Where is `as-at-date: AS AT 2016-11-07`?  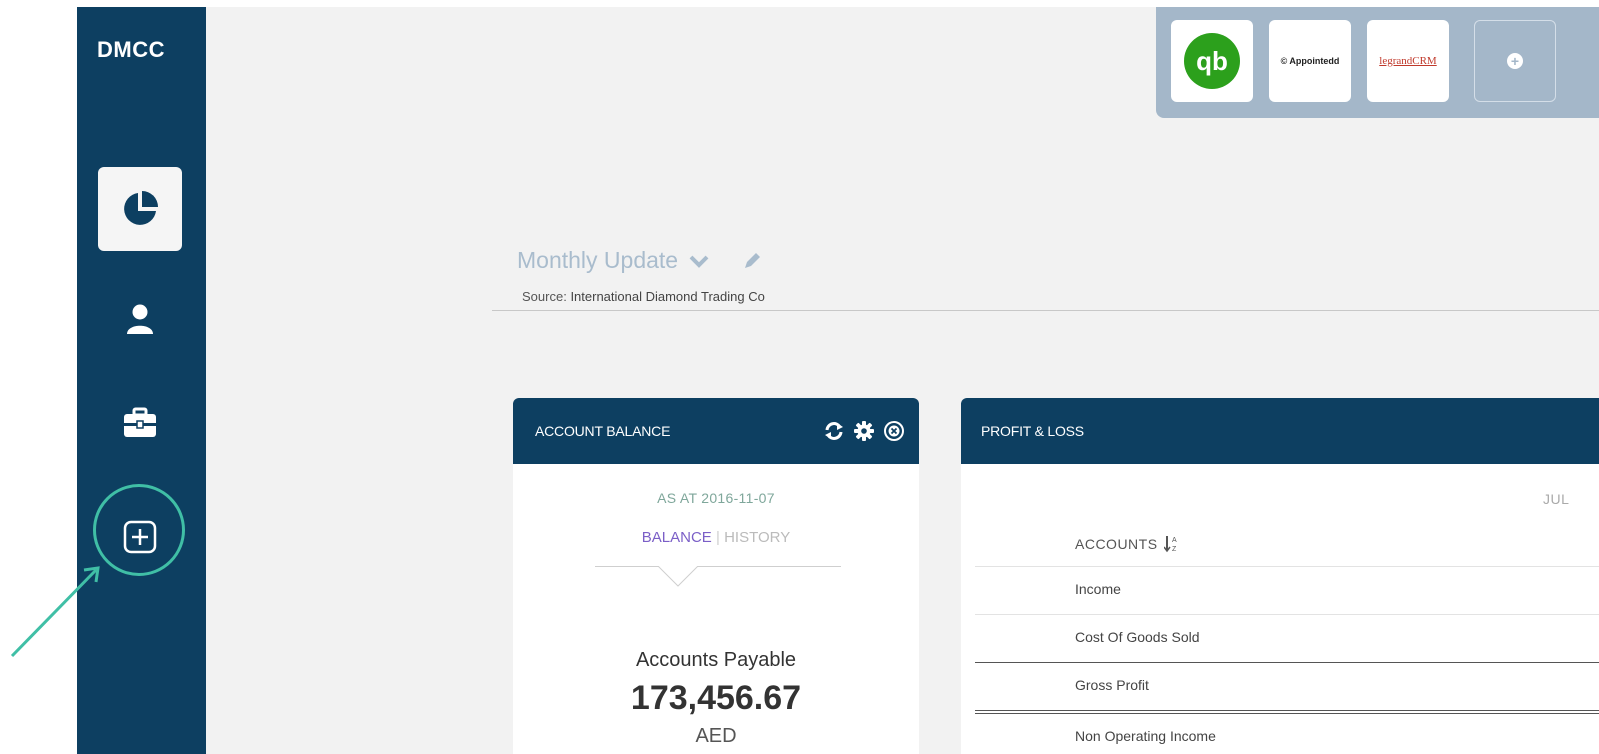 as-at-date: AS AT 2016-11-07 is located at coordinates (716, 498).